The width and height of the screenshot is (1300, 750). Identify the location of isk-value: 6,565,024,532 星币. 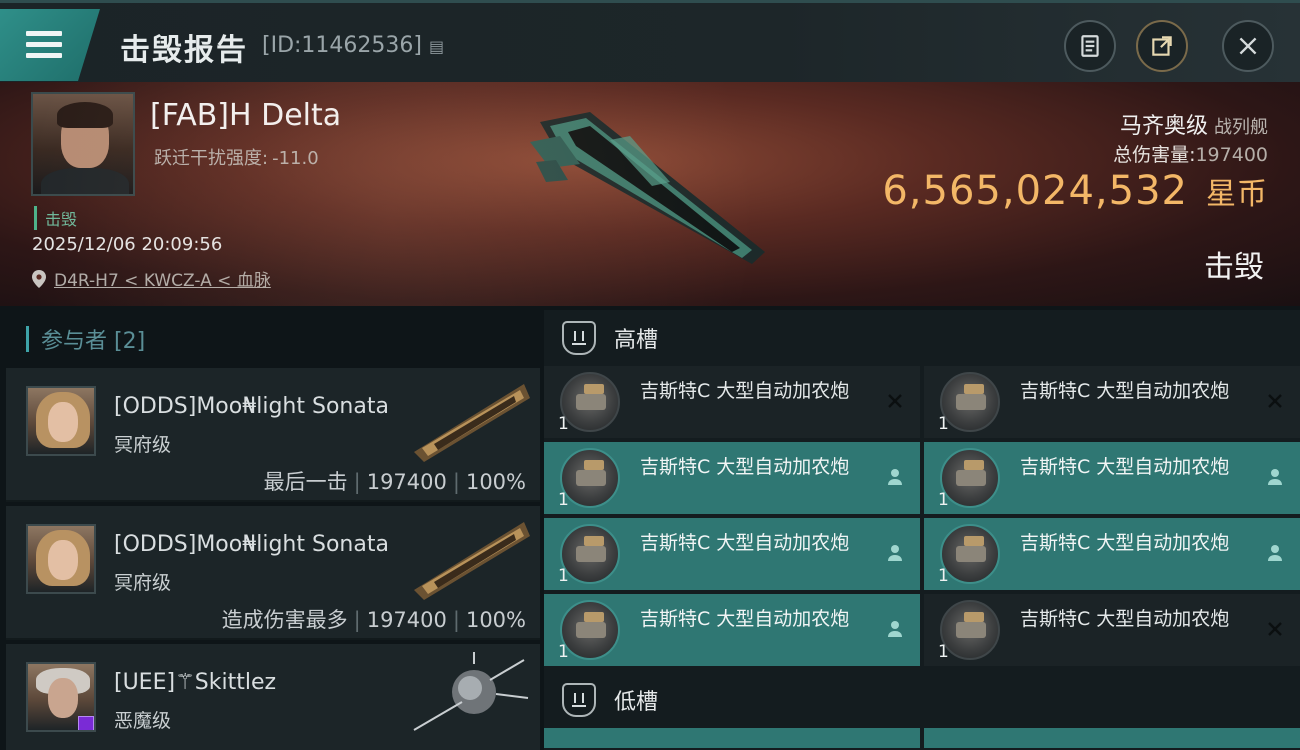
(1075, 191).